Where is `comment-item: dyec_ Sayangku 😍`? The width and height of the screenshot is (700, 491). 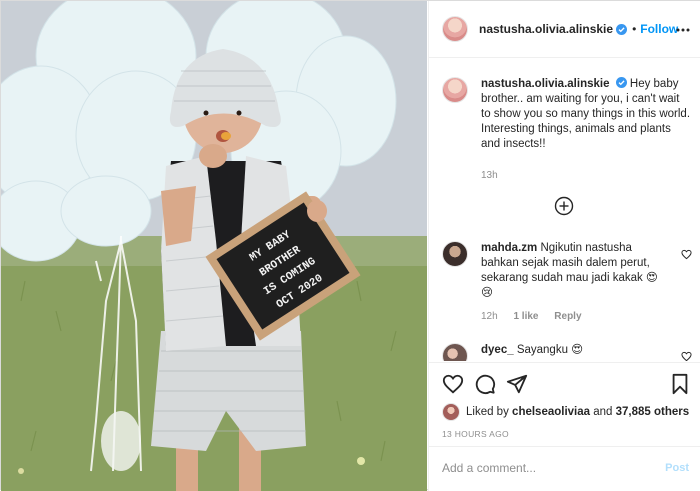 comment-item: dyec_ Sayangku 😍 is located at coordinates (567, 352).